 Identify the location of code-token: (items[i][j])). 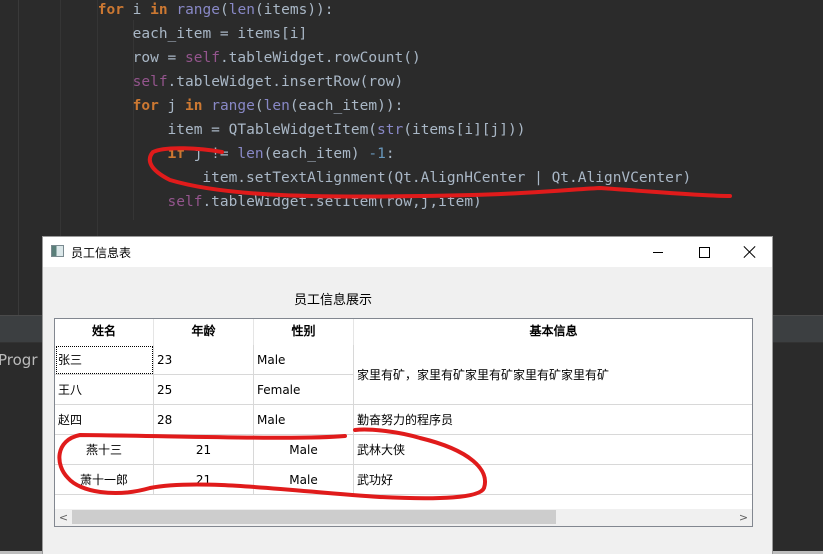
(464, 130).